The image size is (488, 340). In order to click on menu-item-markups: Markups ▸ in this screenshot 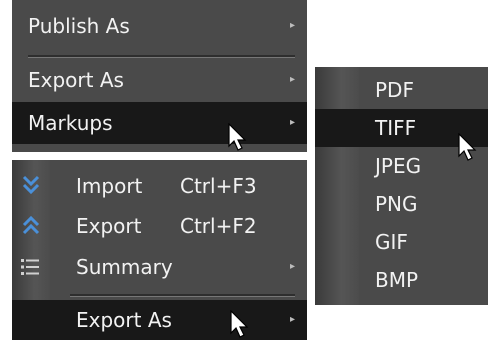, I will do `click(159, 123)`.